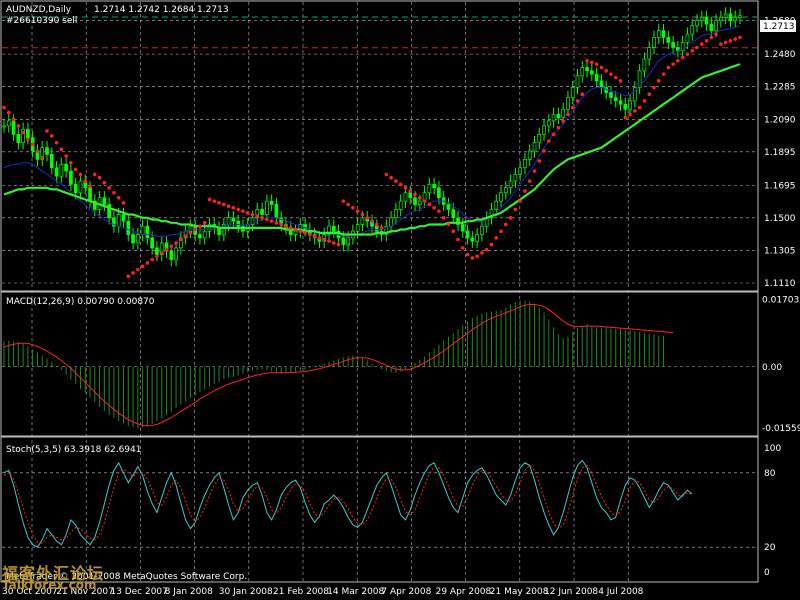 The height and width of the screenshot is (600, 800). I want to click on date-tick-label: 30 Jan 2008, so click(246, 592).